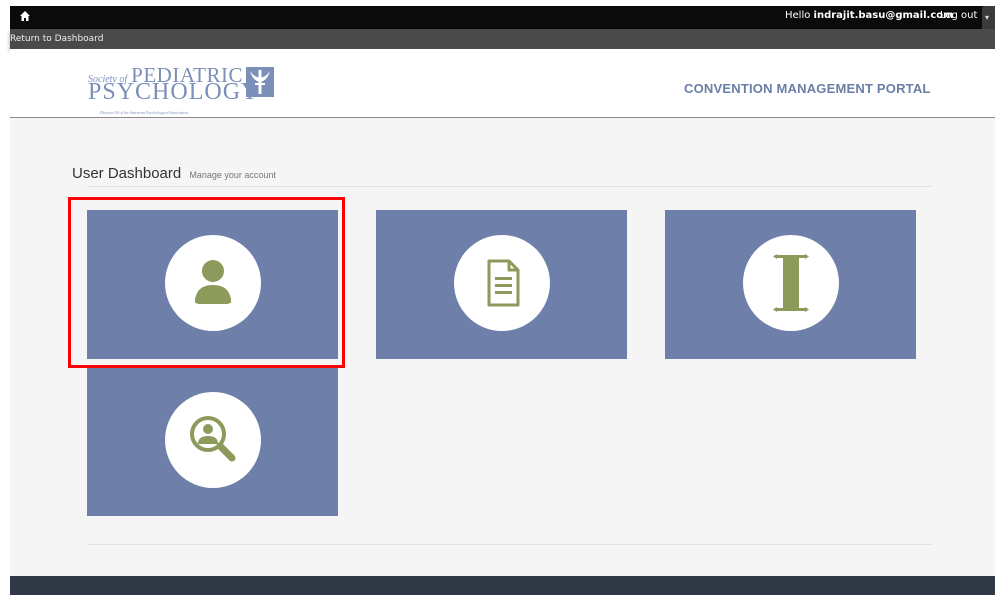 Image resolution: width=995 pixels, height=595 pixels. I want to click on user-menu-toggle: ▾, so click(988, 17).